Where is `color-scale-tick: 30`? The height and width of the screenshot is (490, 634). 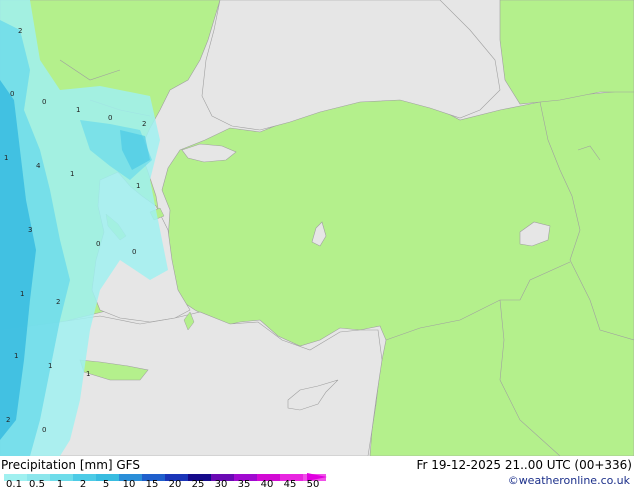
color-scale-tick: 30 is located at coordinates (221, 484).